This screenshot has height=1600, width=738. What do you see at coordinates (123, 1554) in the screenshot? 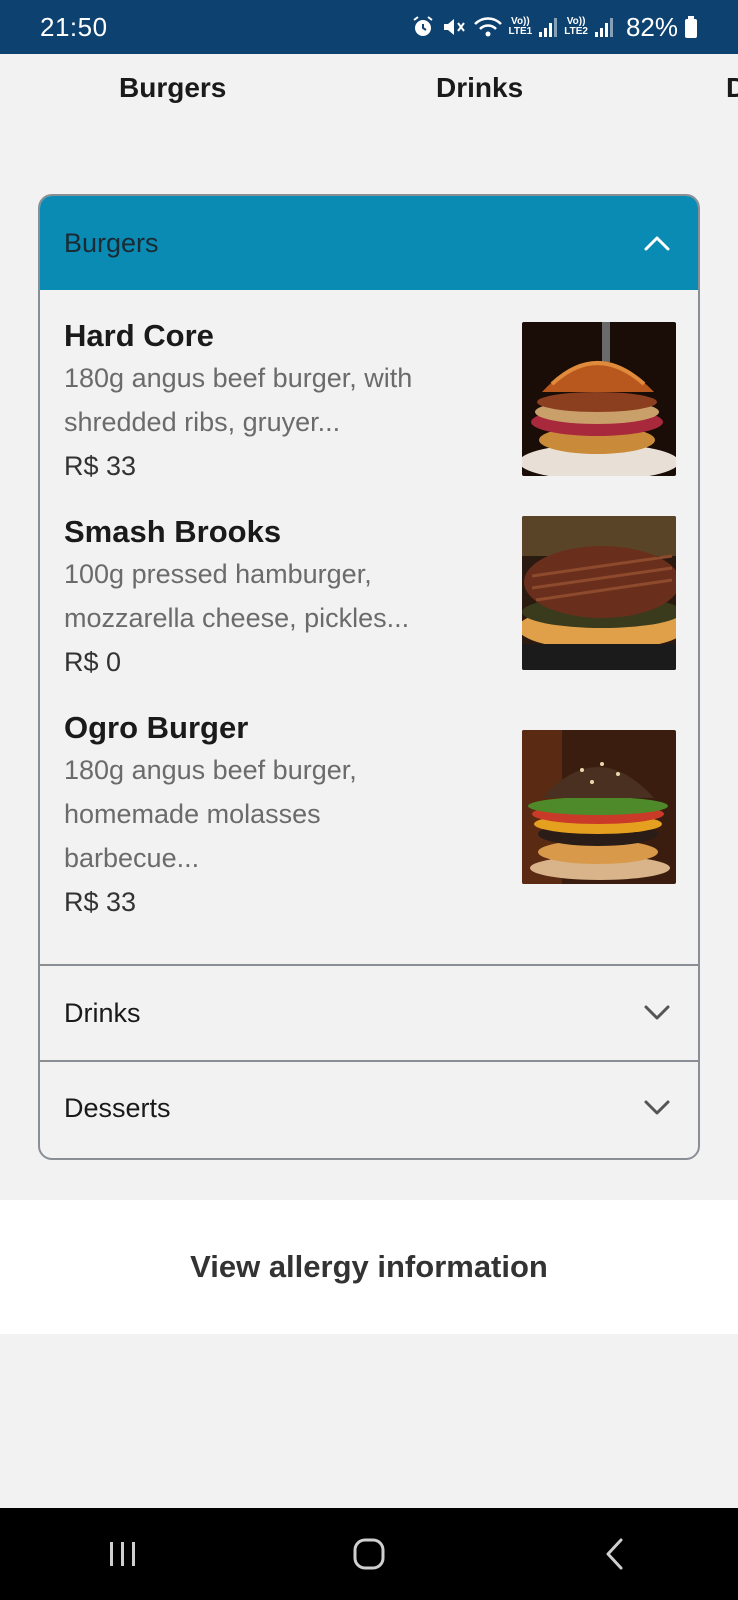
I see `recent-apps-icon` at bounding box center [123, 1554].